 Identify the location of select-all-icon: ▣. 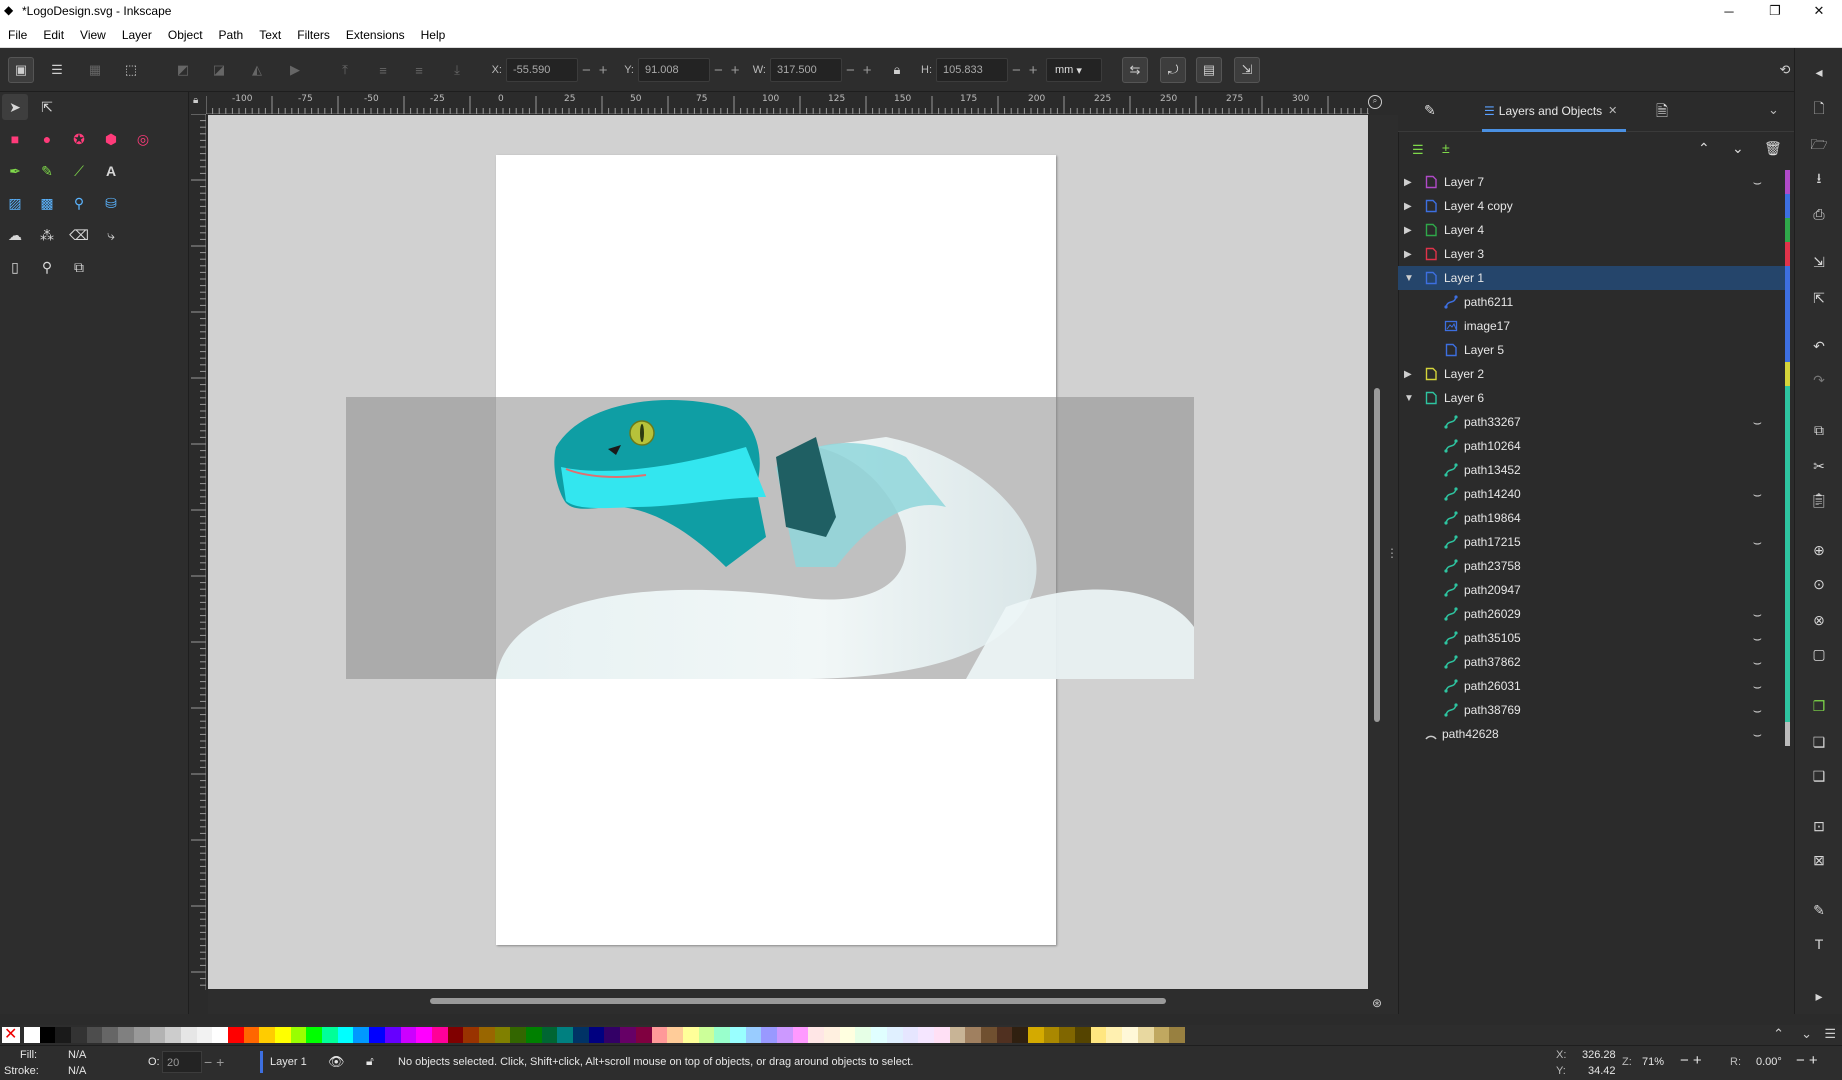
(21, 70).